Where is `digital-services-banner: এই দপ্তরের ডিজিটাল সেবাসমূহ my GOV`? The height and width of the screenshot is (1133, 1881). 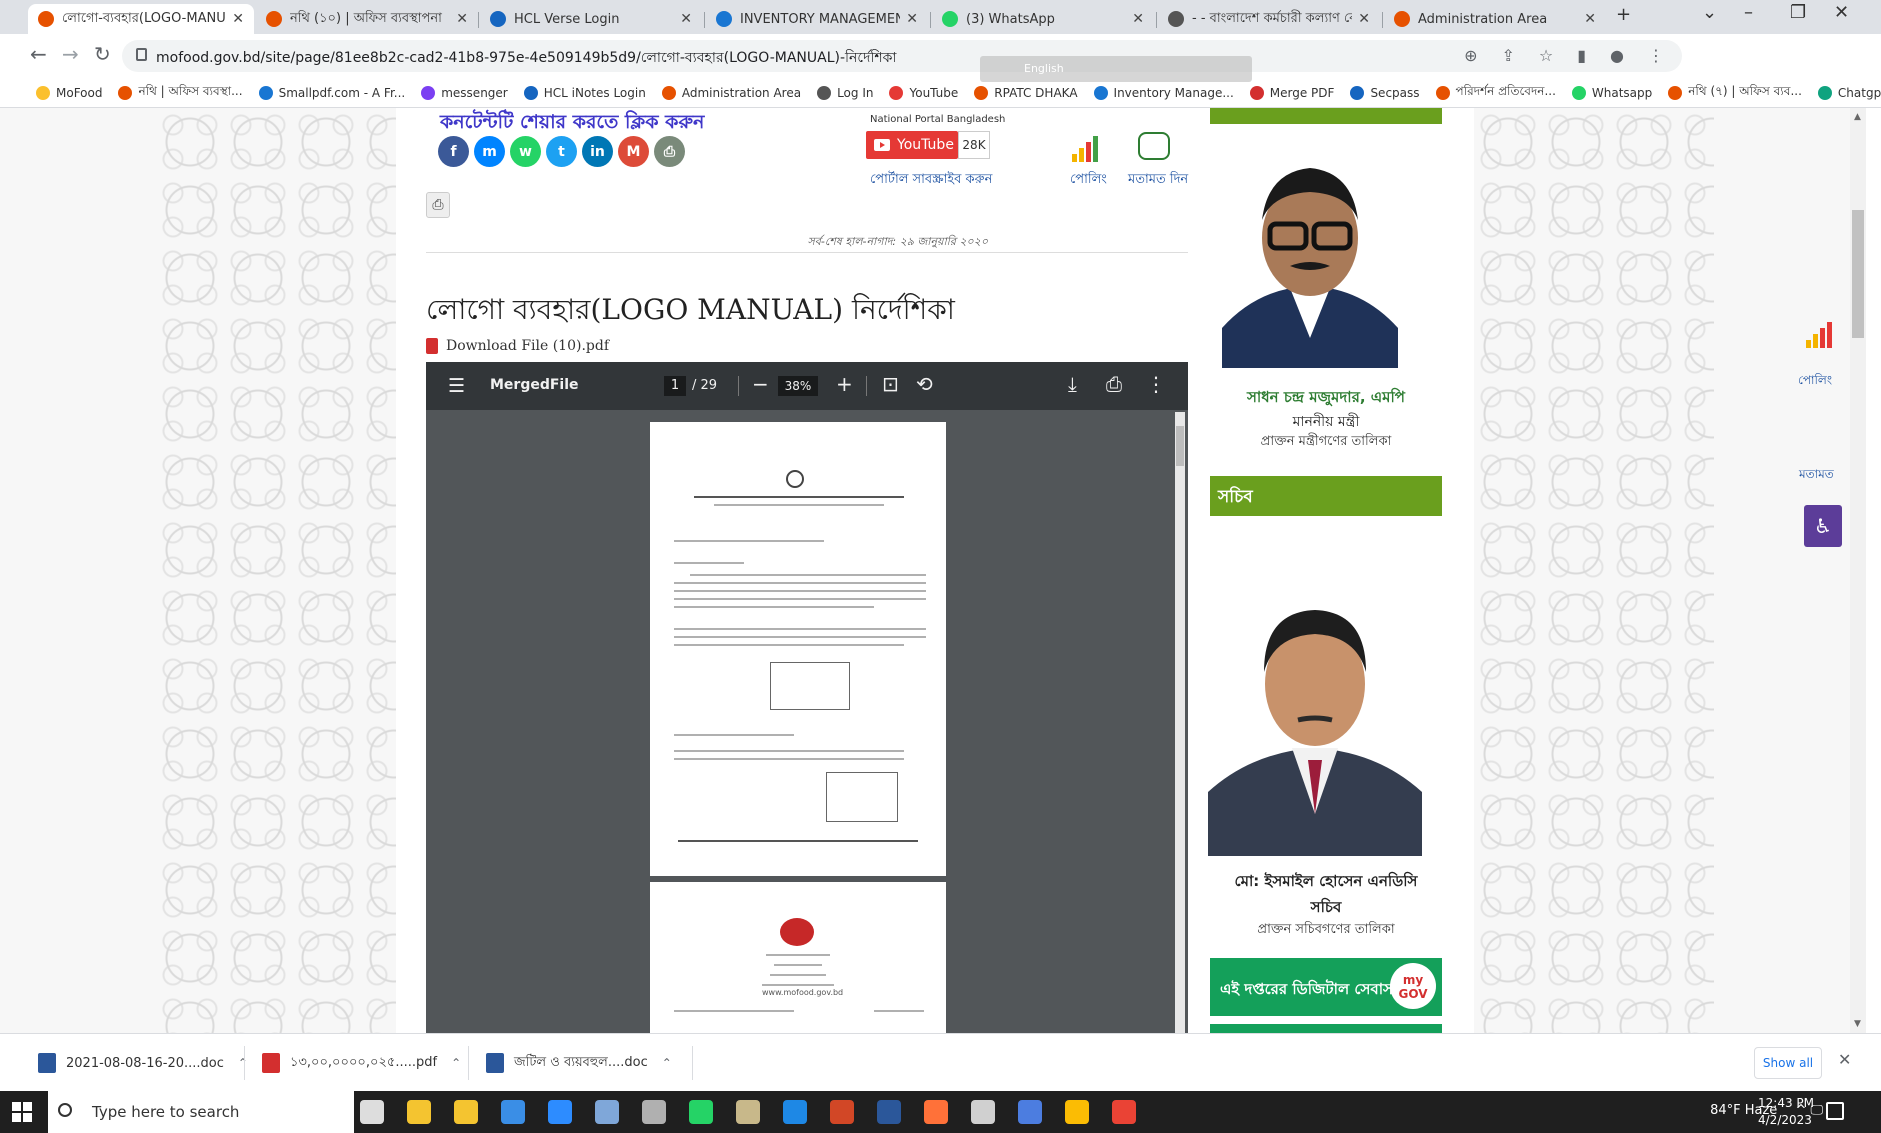 digital-services-banner: এই দপ্তরের ডিজিটাল সেবাসমূহ my GOV is located at coordinates (1326, 987).